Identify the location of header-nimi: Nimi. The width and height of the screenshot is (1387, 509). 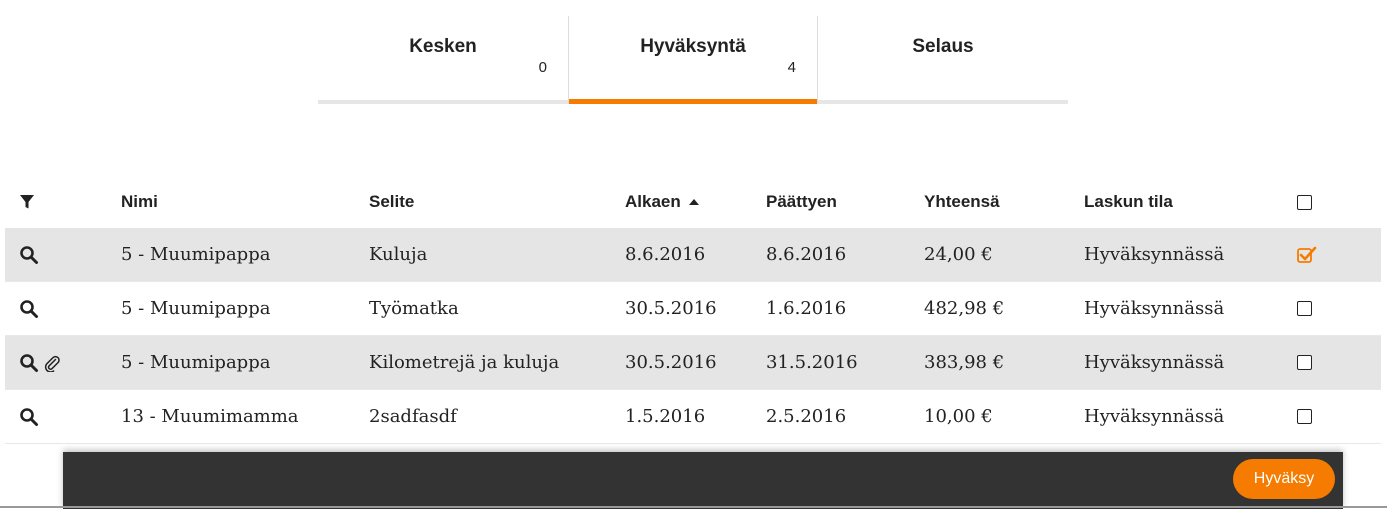
(139, 202).